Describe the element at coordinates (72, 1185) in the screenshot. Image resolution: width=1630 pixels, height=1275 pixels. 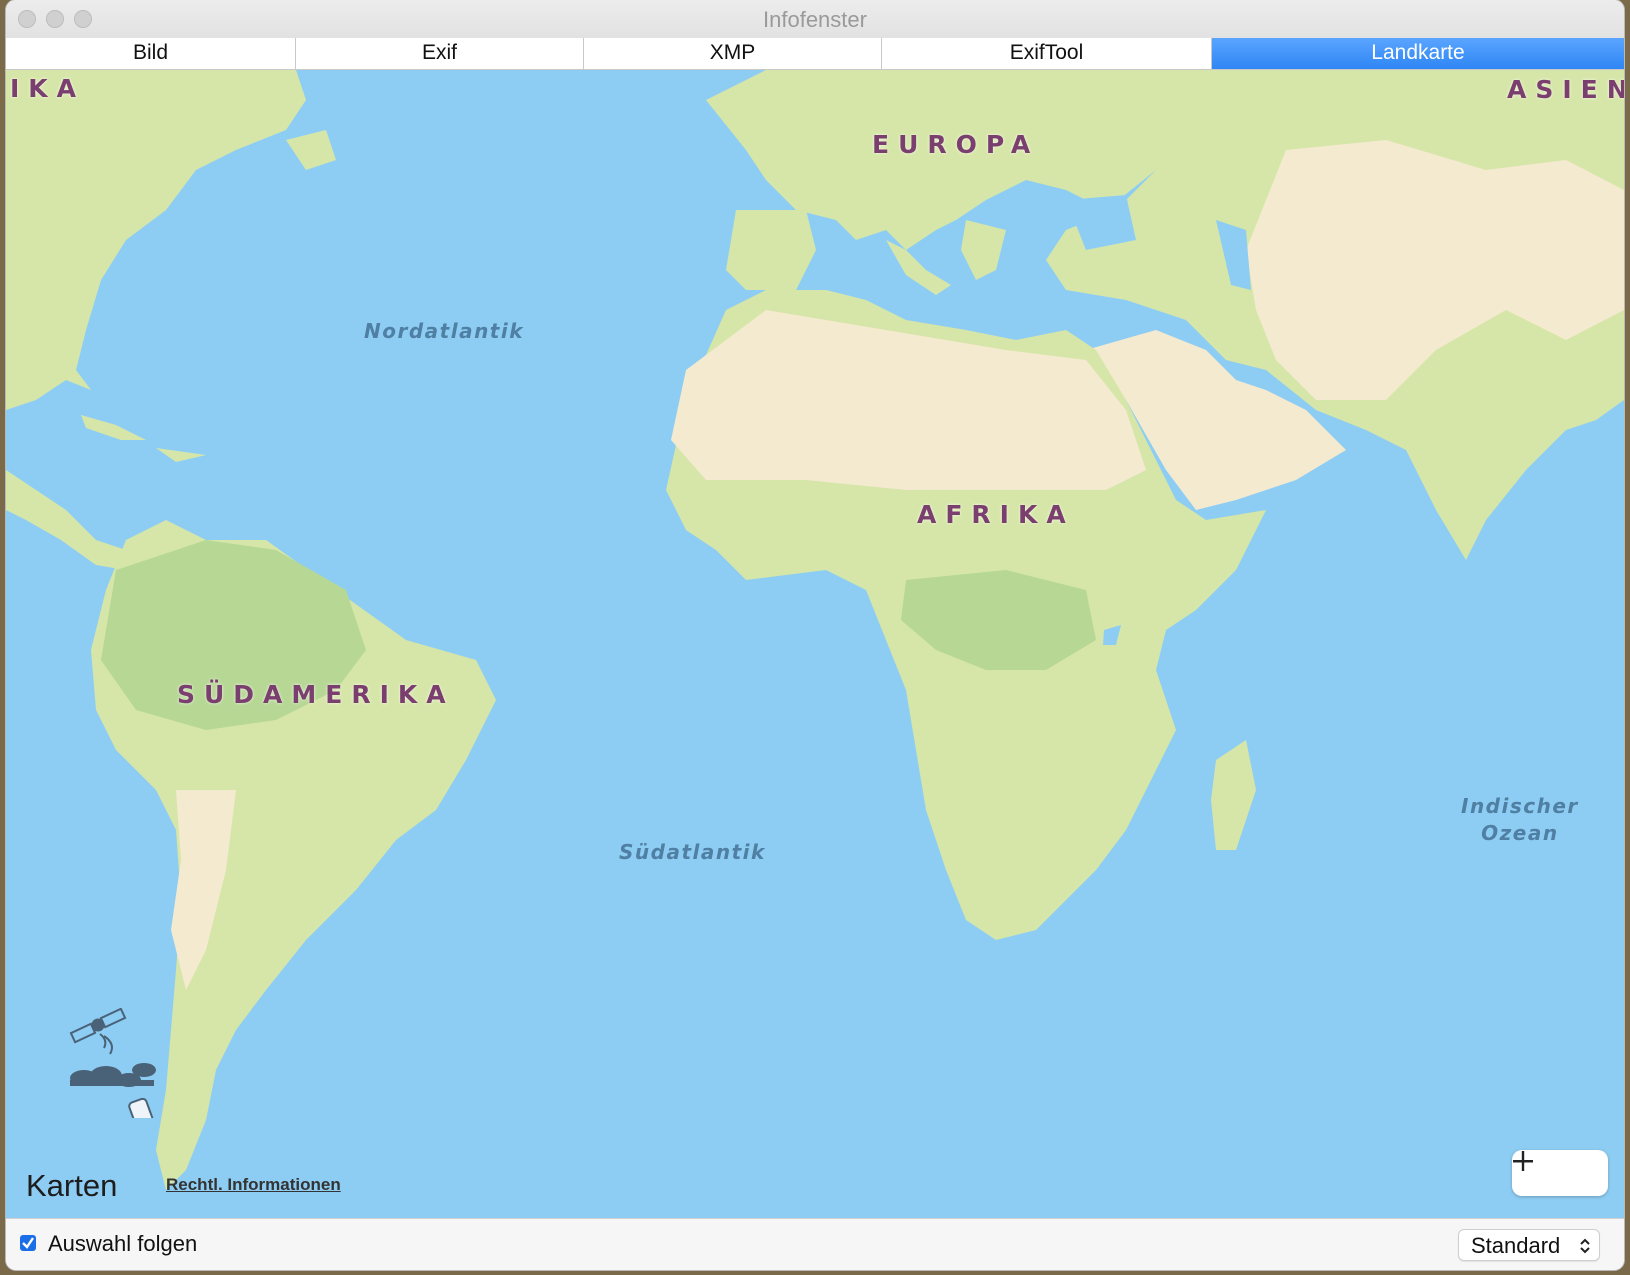
I see `apple-maps-logo: Karten` at that location.